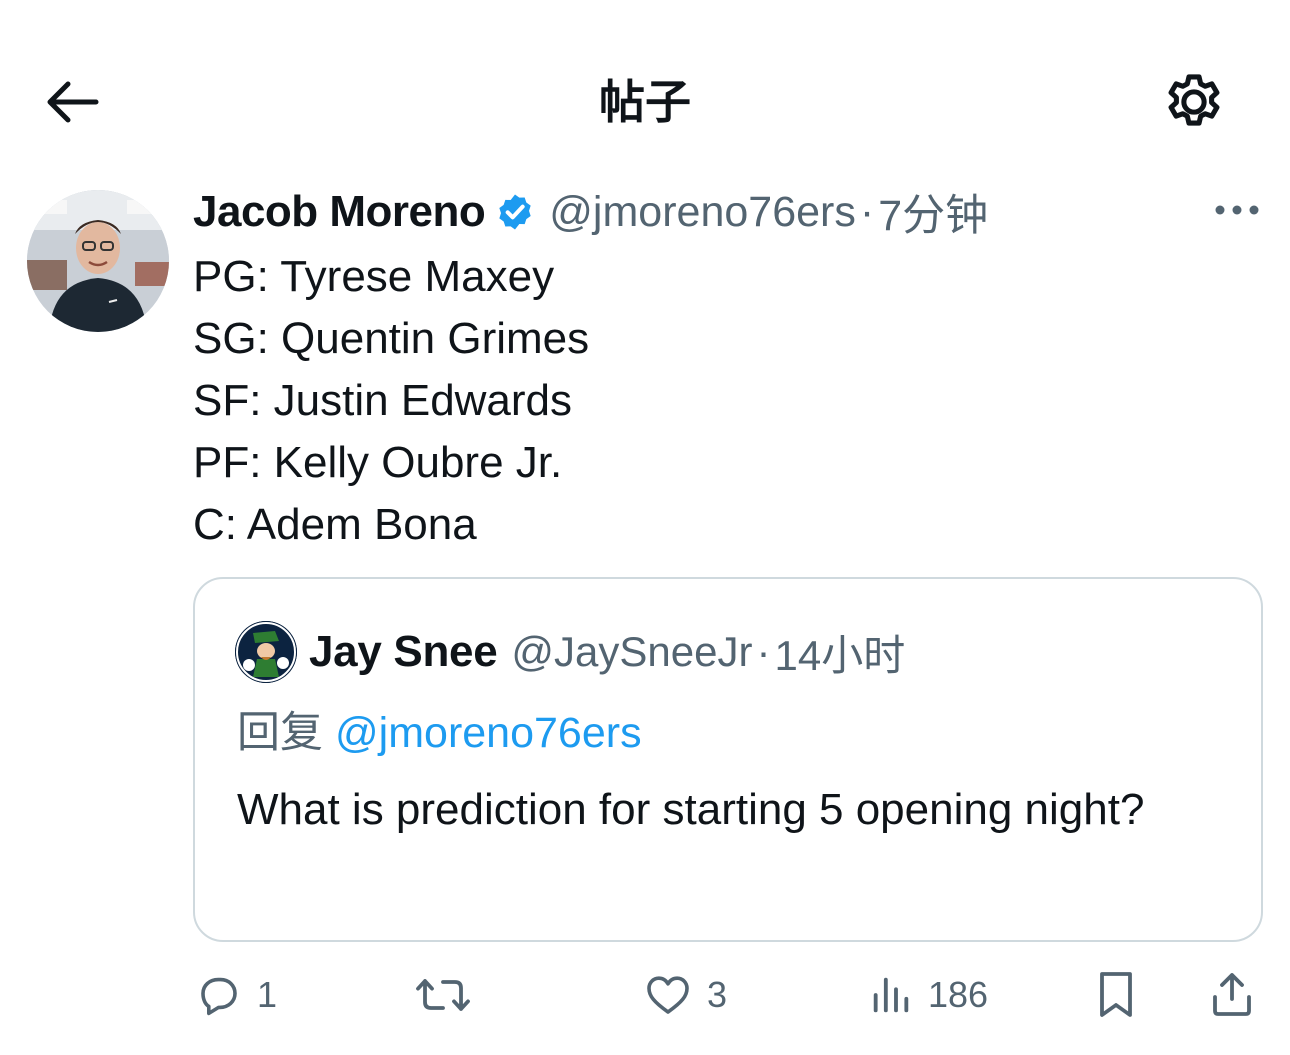 Image resolution: width=1290 pixels, height=1055 pixels. I want to click on reply-to-link: @jmoreno76ers, so click(488, 733).